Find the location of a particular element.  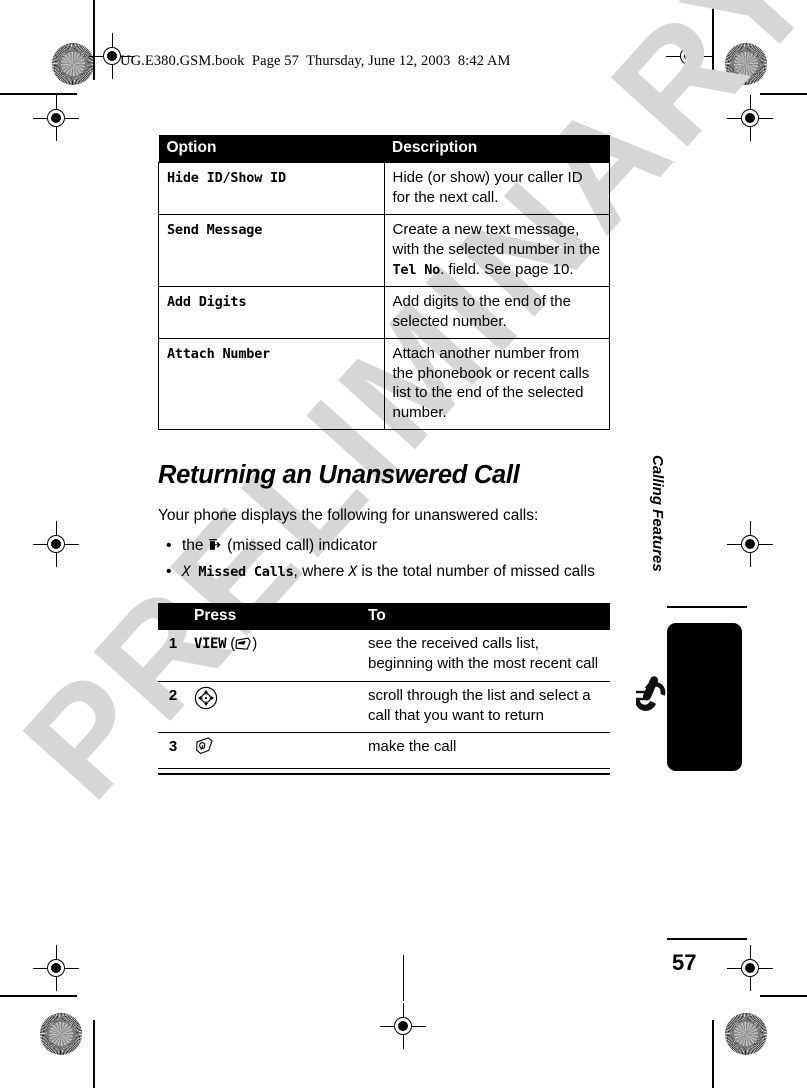

registration-target-right-lower is located at coordinates (750, 968).